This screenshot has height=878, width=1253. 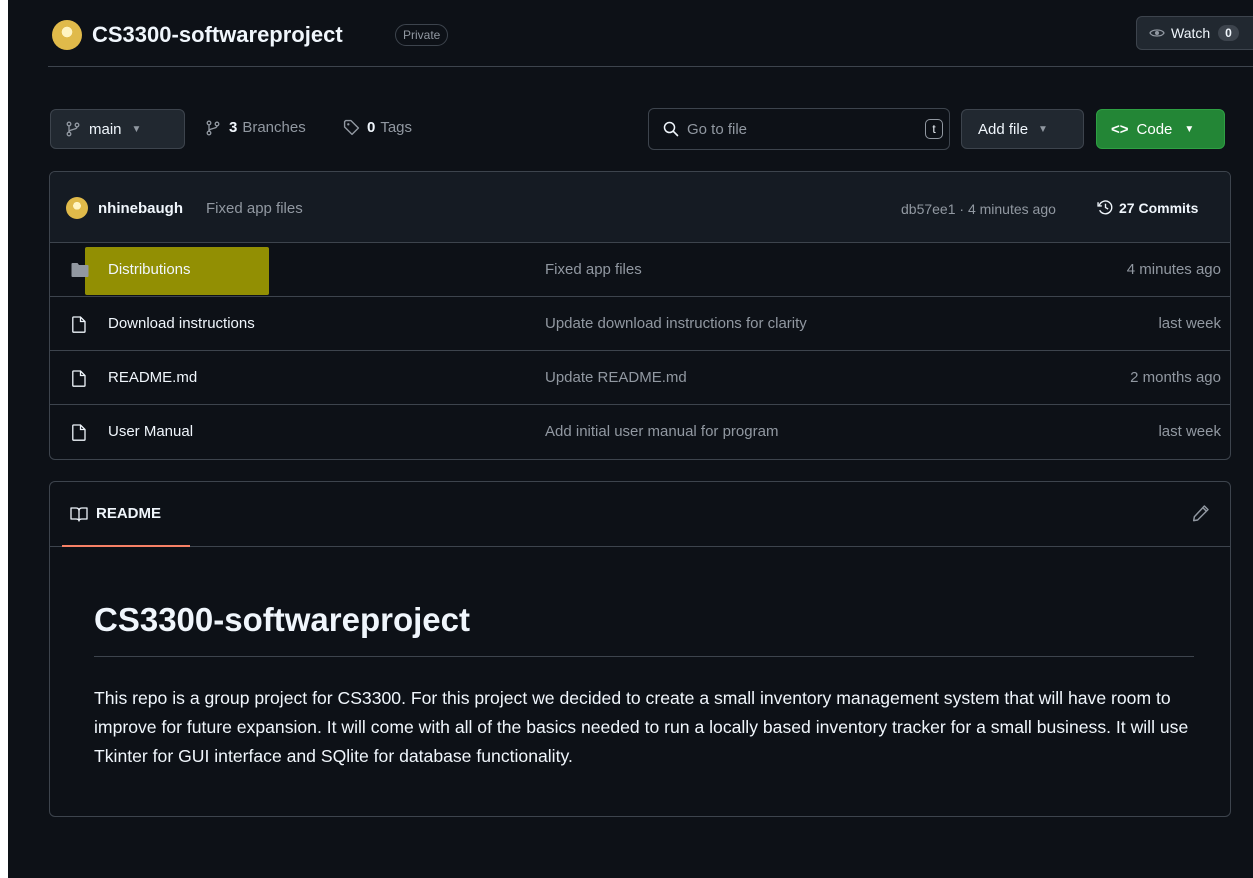 I want to click on commit-author: nhinebaugh, so click(x=140, y=208).